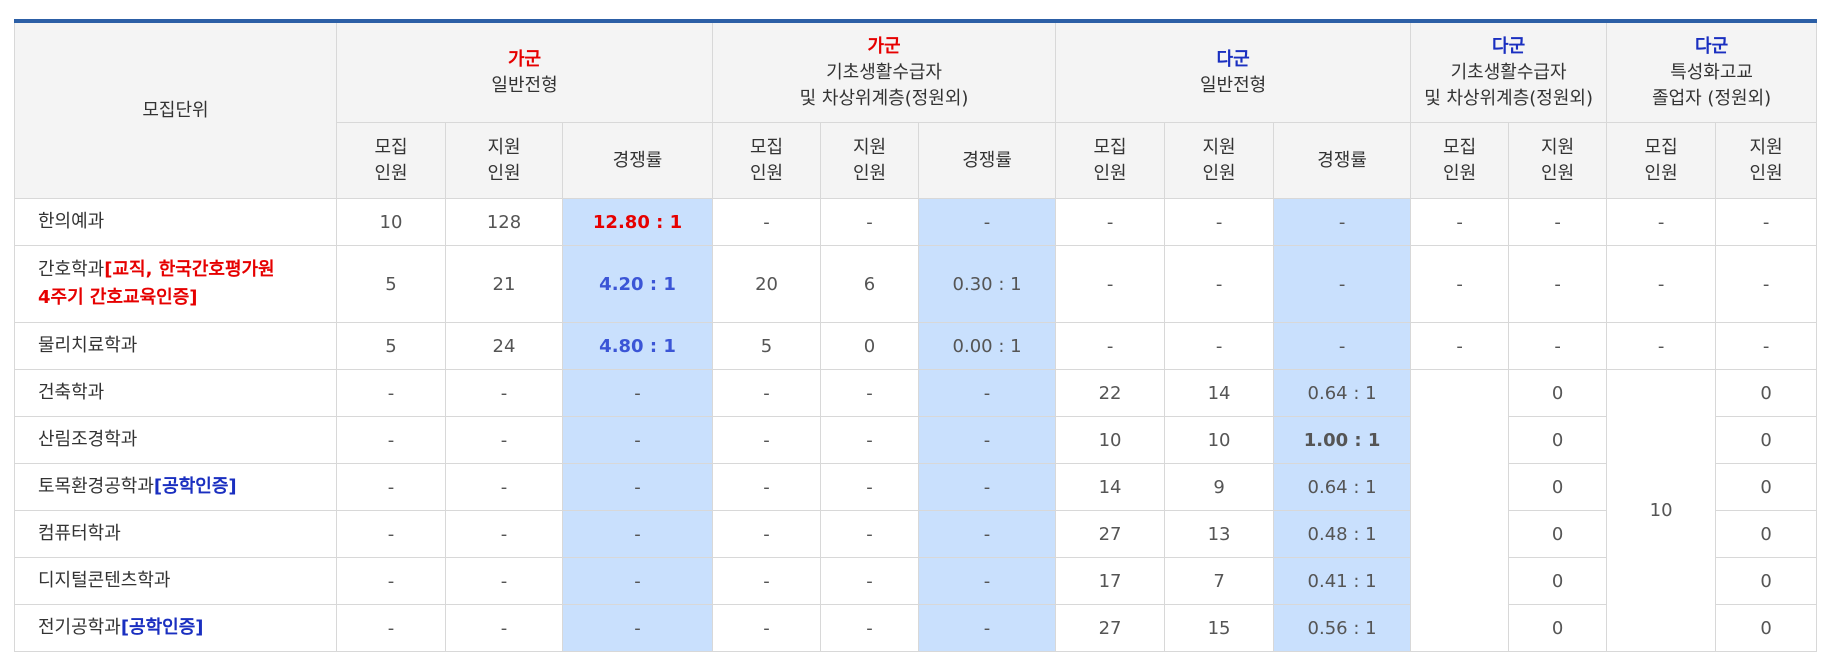 This screenshot has height=657, width=1828. What do you see at coordinates (916, 346) in the screenshot?
I see `table-row: 물리치료학과 5 24 4.80 : 1 5 0 0.00 : 1 - - - - - - -` at bounding box center [916, 346].